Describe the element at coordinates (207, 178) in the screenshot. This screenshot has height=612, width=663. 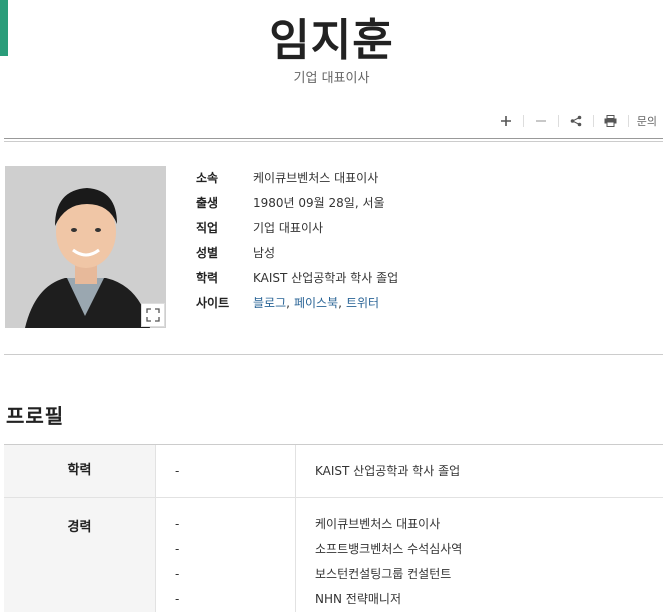
I see `info-key: 소속` at that location.